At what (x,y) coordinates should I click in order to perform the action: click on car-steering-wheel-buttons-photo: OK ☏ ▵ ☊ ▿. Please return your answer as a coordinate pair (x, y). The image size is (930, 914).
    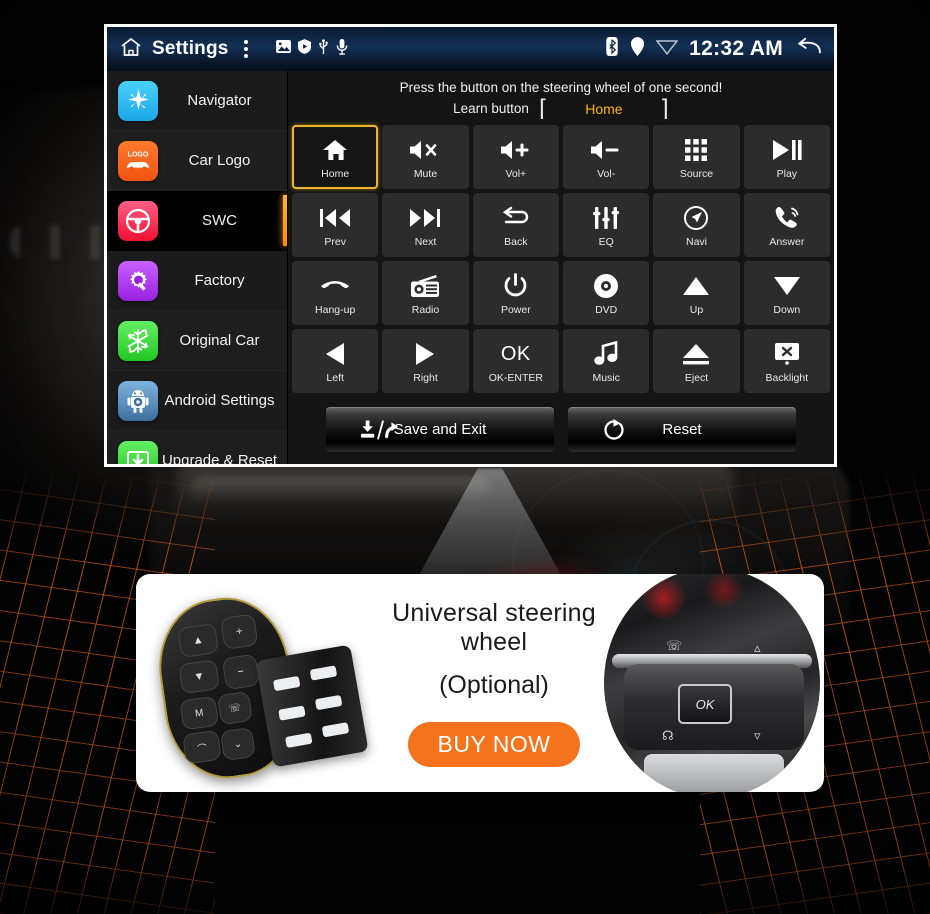
    Looking at the image, I should click on (714, 683).